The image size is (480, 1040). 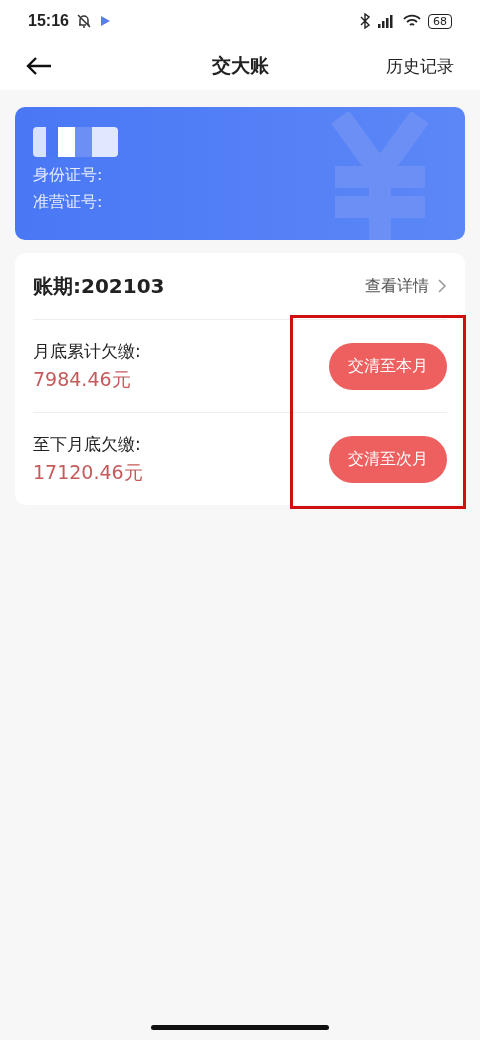 I want to click on status-time: 15:16, so click(x=48, y=21).